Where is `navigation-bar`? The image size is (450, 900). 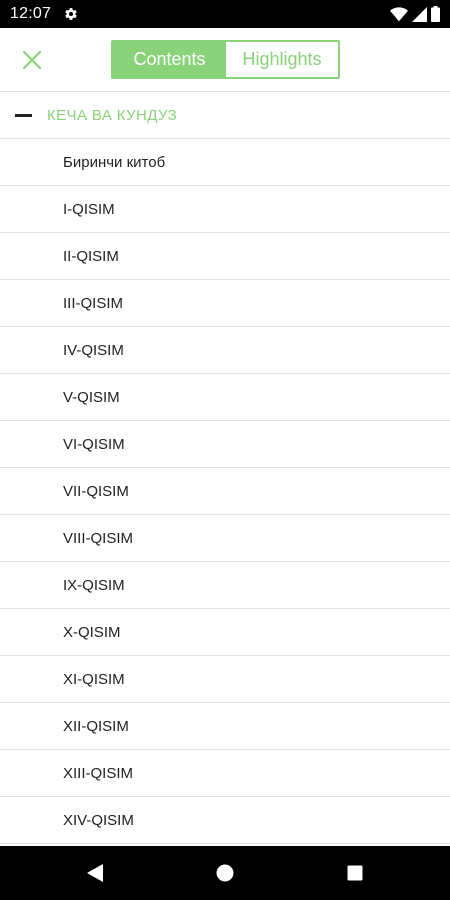
navigation-bar is located at coordinates (225, 873).